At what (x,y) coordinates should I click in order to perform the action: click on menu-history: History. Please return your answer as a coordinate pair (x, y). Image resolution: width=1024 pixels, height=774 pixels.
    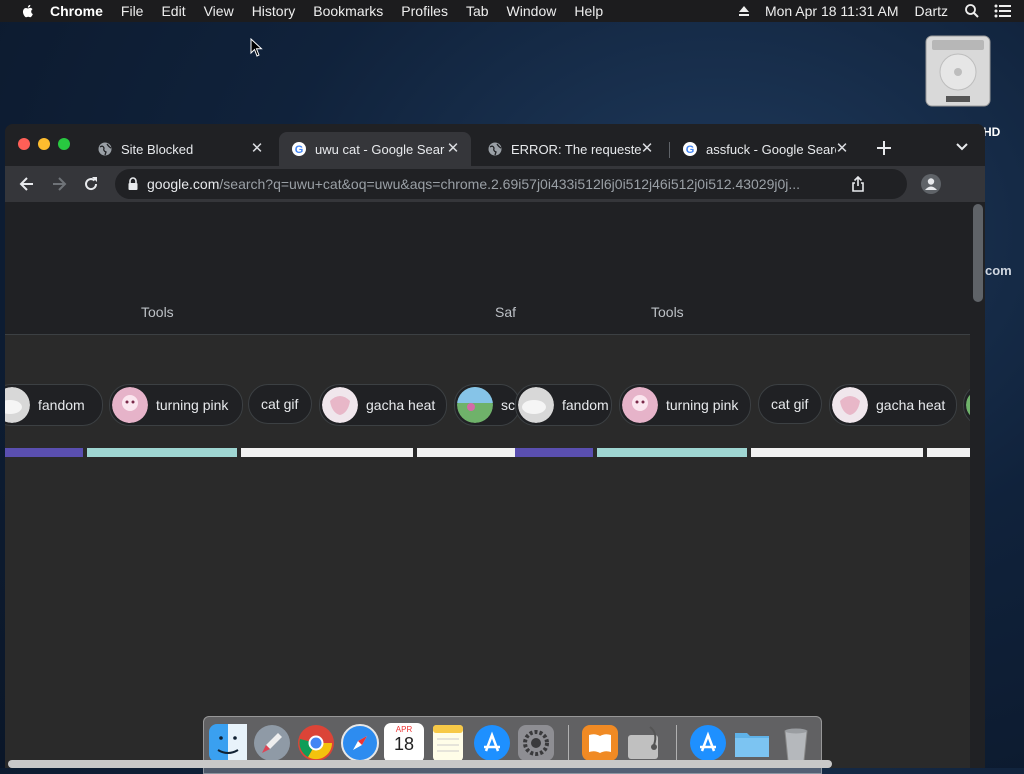
    Looking at the image, I should click on (274, 11).